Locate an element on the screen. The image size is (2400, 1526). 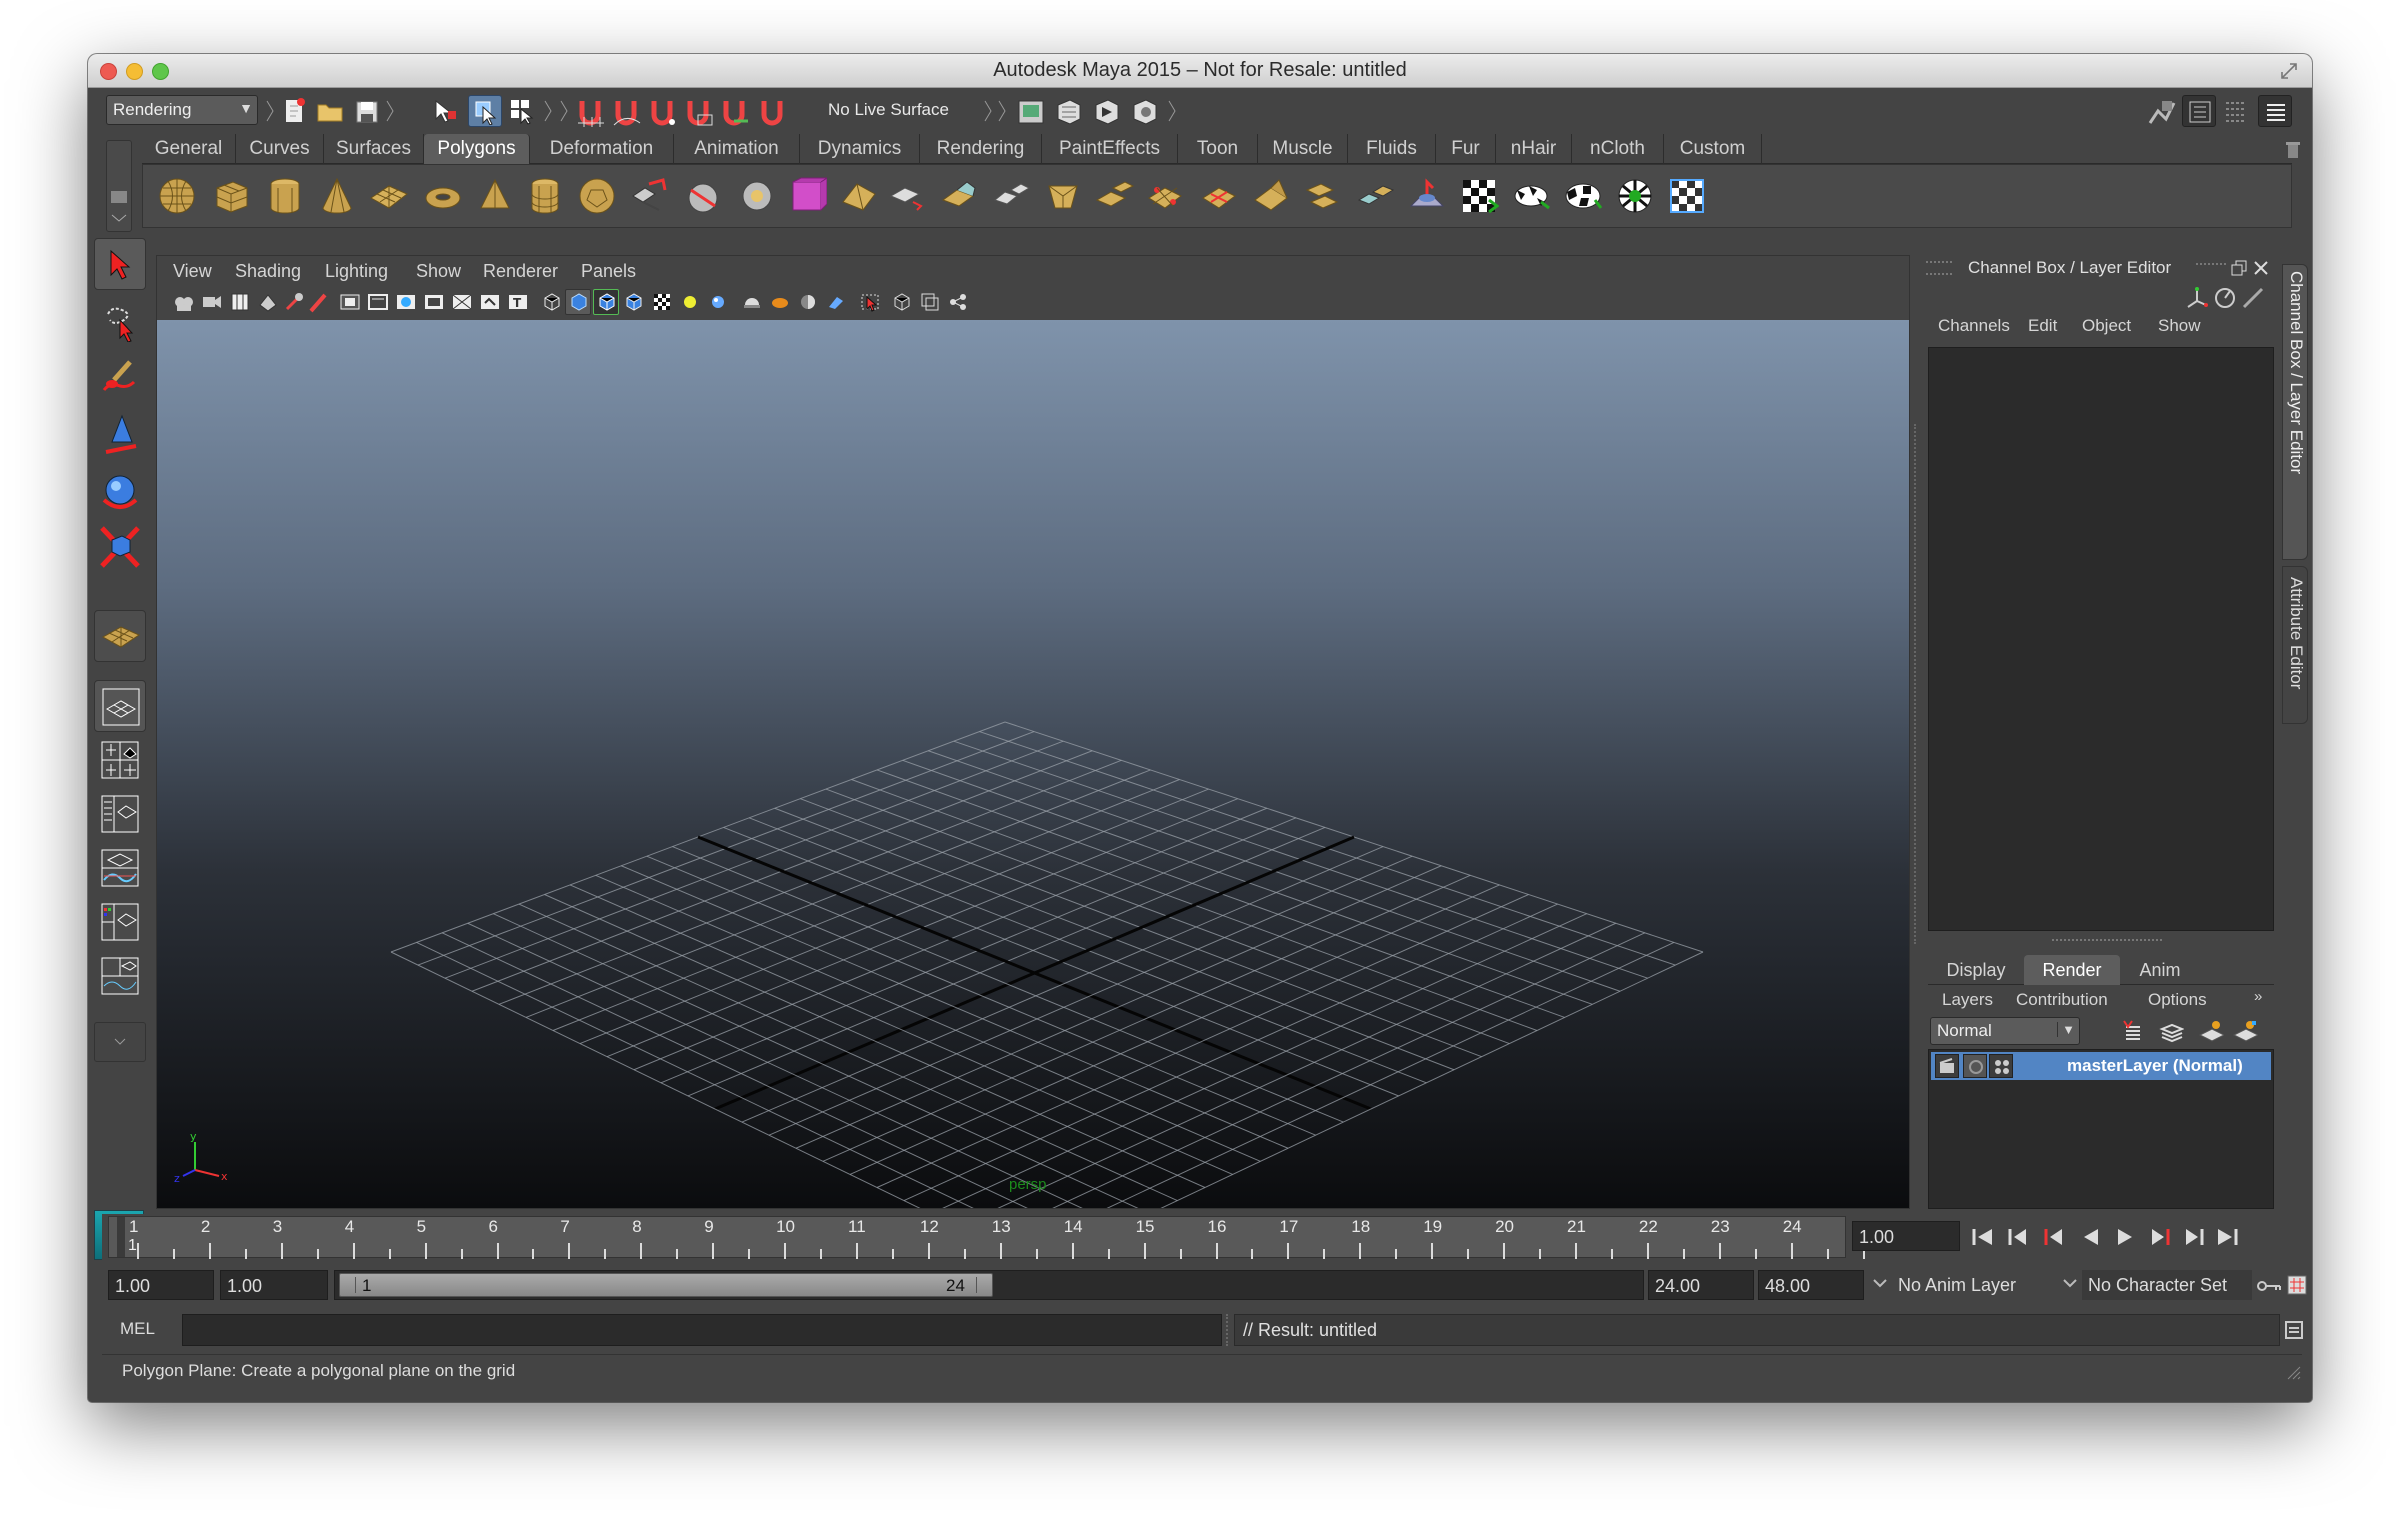
drag-handle-icon is located at coordinates (2211, 268).